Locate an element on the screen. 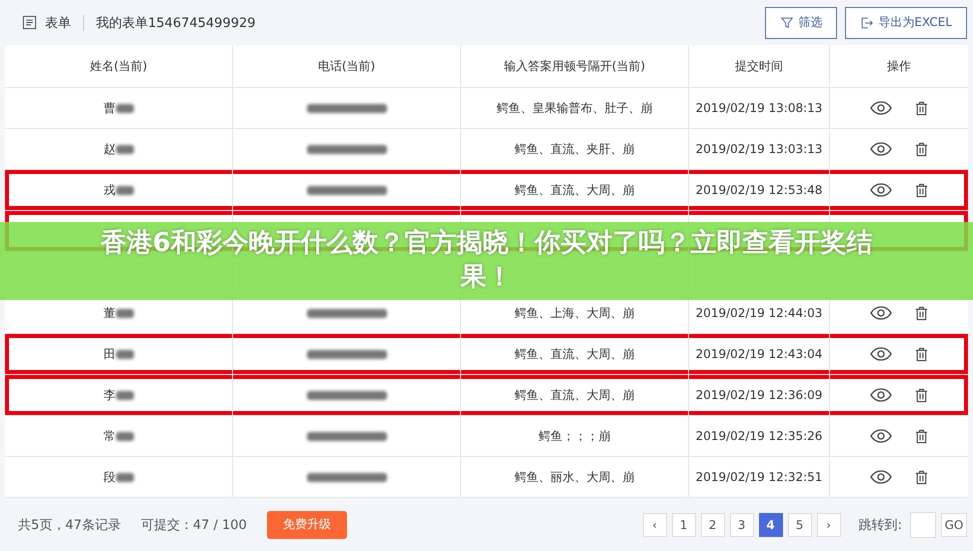 This screenshot has height=551, width=973. table-cell: 鳄鱼、直流、夹肝、崩 is located at coordinates (574, 149).